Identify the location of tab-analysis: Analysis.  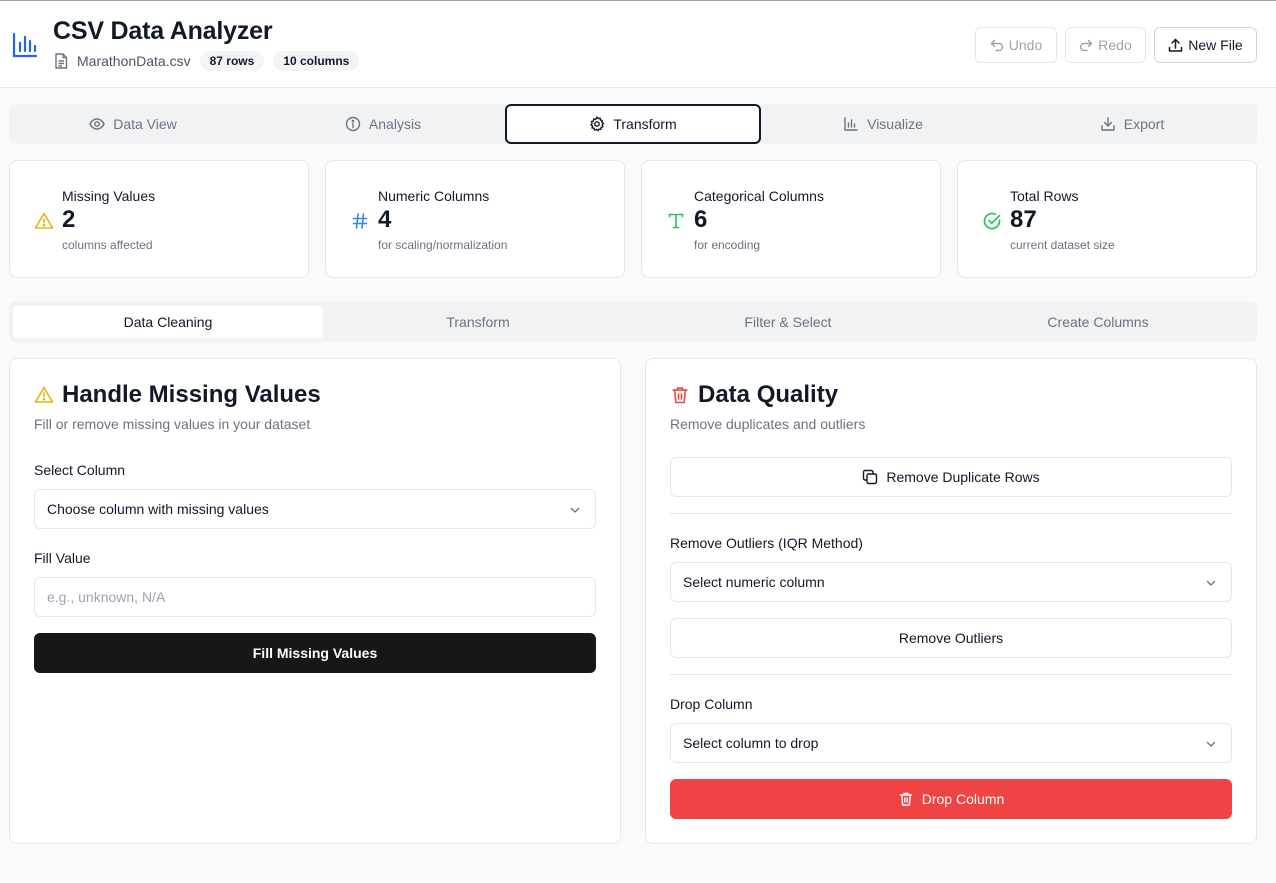
(383, 124).